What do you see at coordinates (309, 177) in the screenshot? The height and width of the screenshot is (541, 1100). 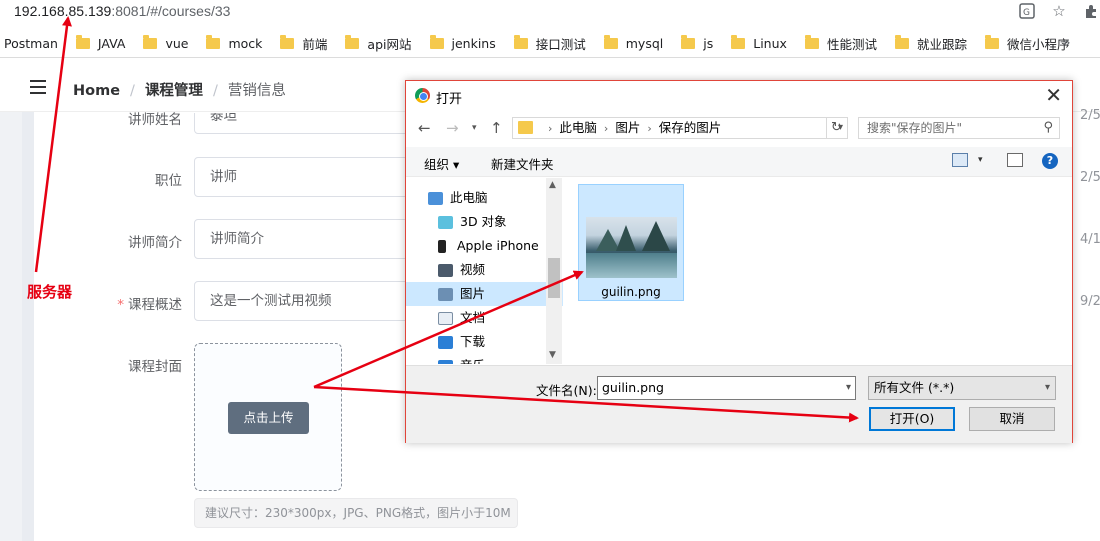 I see `position-input: 讲师` at bounding box center [309, 177].